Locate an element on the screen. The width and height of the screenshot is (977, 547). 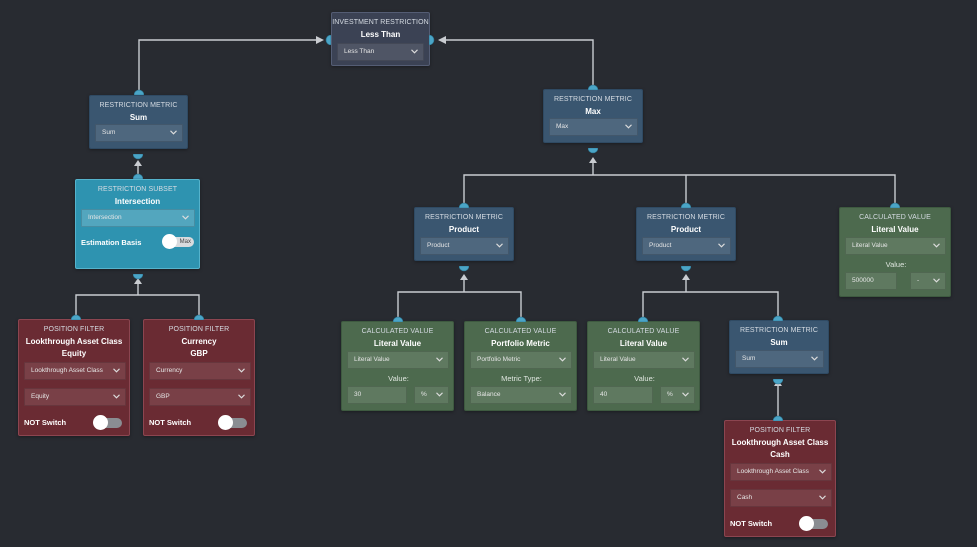
value-input: 500000 is located at coordinates (871, 281).